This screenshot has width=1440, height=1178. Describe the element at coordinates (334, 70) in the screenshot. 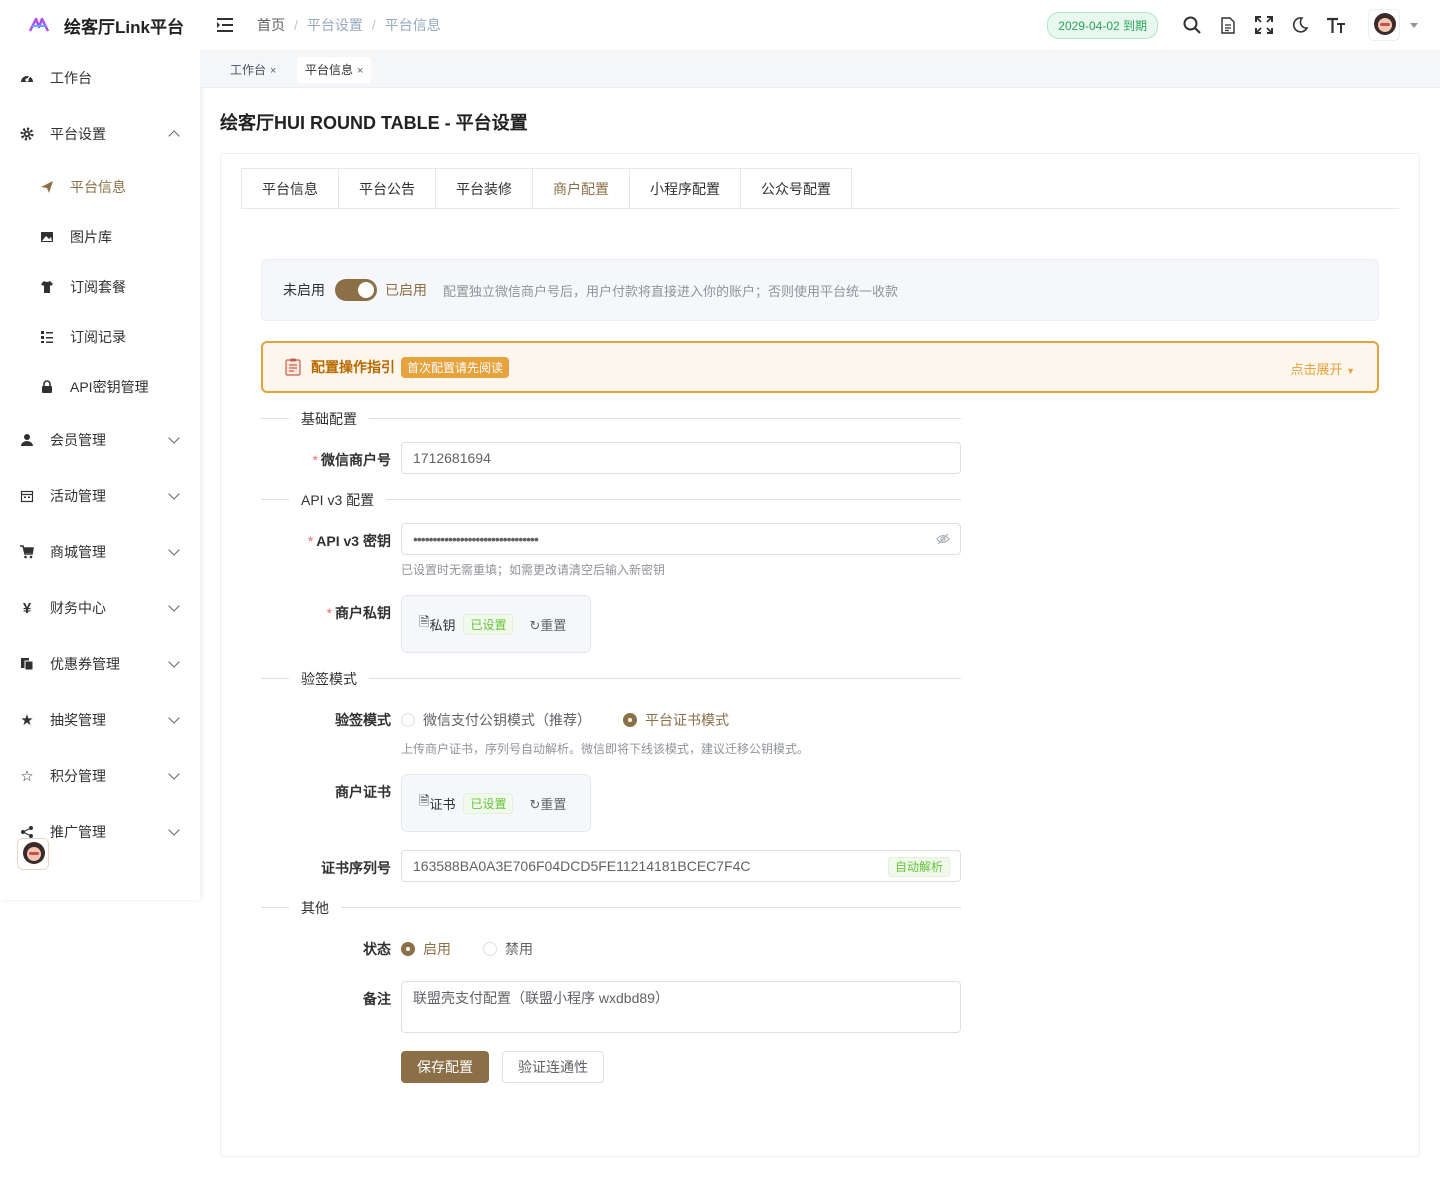

I see `tag-platform-info: 平台信息 ×` at that location.